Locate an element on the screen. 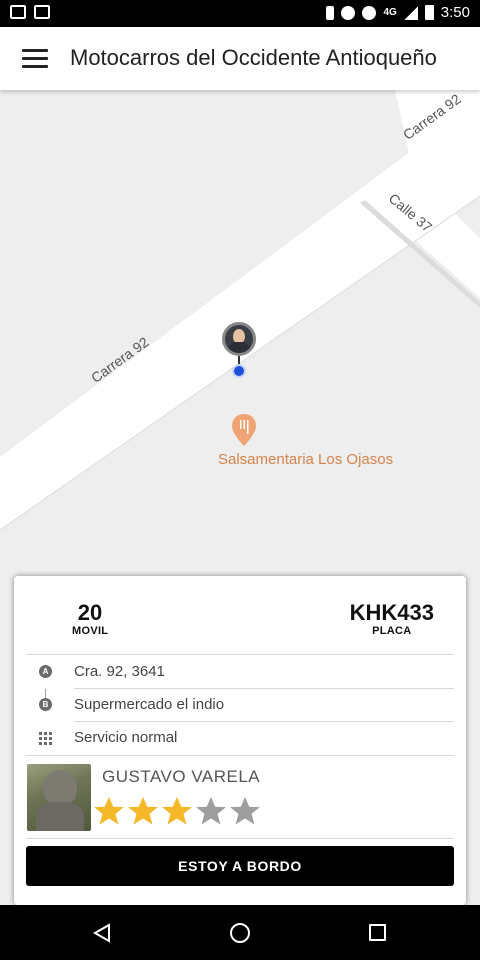 Image resolution: width=480 pixels, height=960 pixels. service-grid-icon is located at coordinates (45, 738).